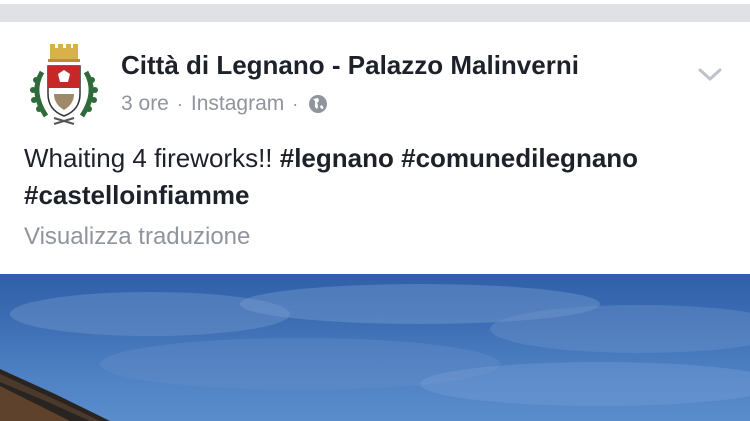 The width and height of the screenshot is (750, 421). I want to click on post-author: Città di Legnano - Palazzo Malinverni, so click(350, 65).